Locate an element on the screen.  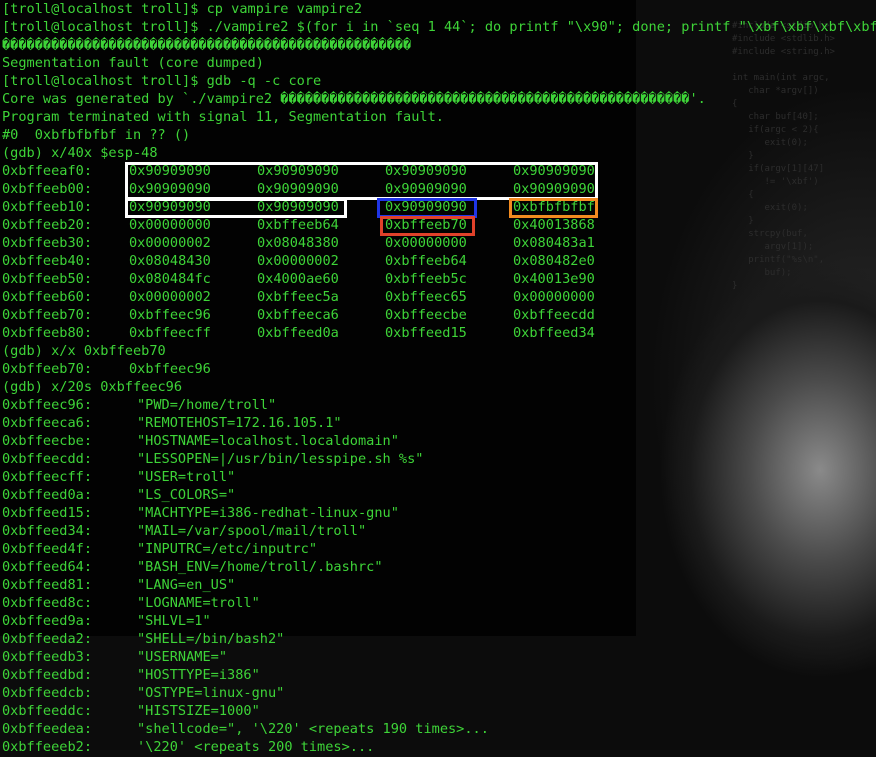
memory-word: 0xbffeed15 is located at coordinates (426, 333).